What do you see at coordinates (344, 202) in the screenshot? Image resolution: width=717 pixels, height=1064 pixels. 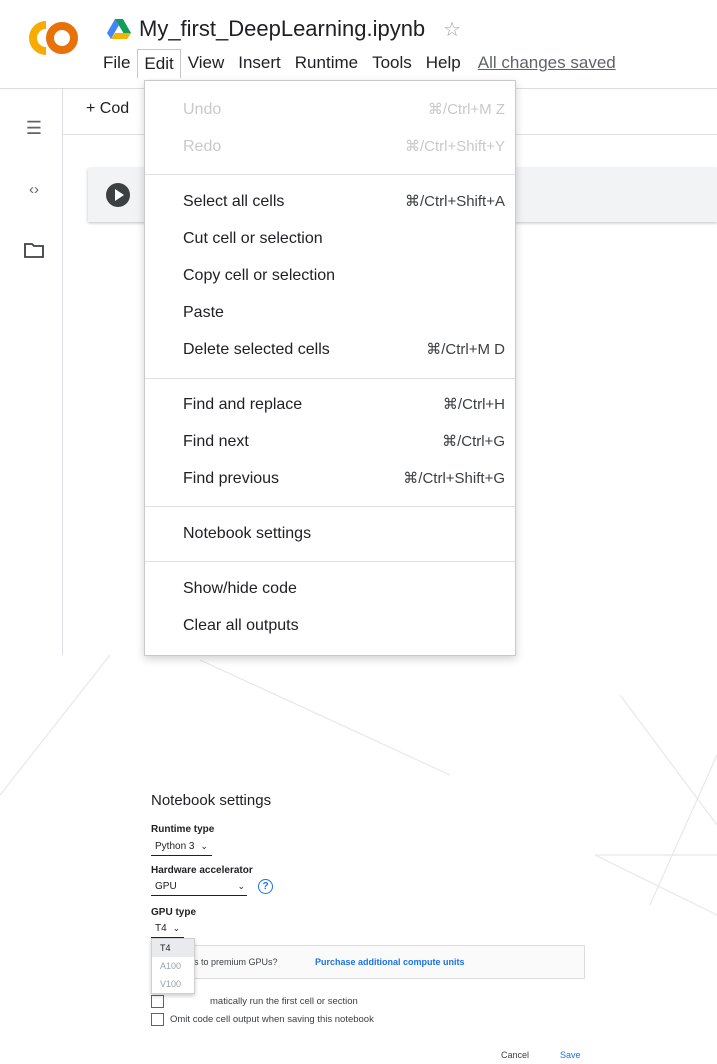 I see `menu-select-all-cells: Select all cells ⌘/Ctrl+Shift+A` at bounding box center [344, 202].